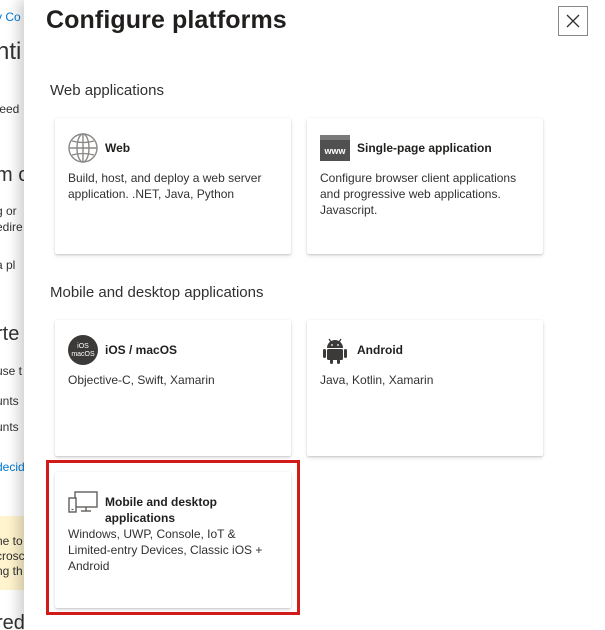 Image resolution: width=605 pixels, height=630 pixels. Describe the element at coordinates (11, 541) in the screenshot. I see `background-notice-fragment: ne to` at that location.